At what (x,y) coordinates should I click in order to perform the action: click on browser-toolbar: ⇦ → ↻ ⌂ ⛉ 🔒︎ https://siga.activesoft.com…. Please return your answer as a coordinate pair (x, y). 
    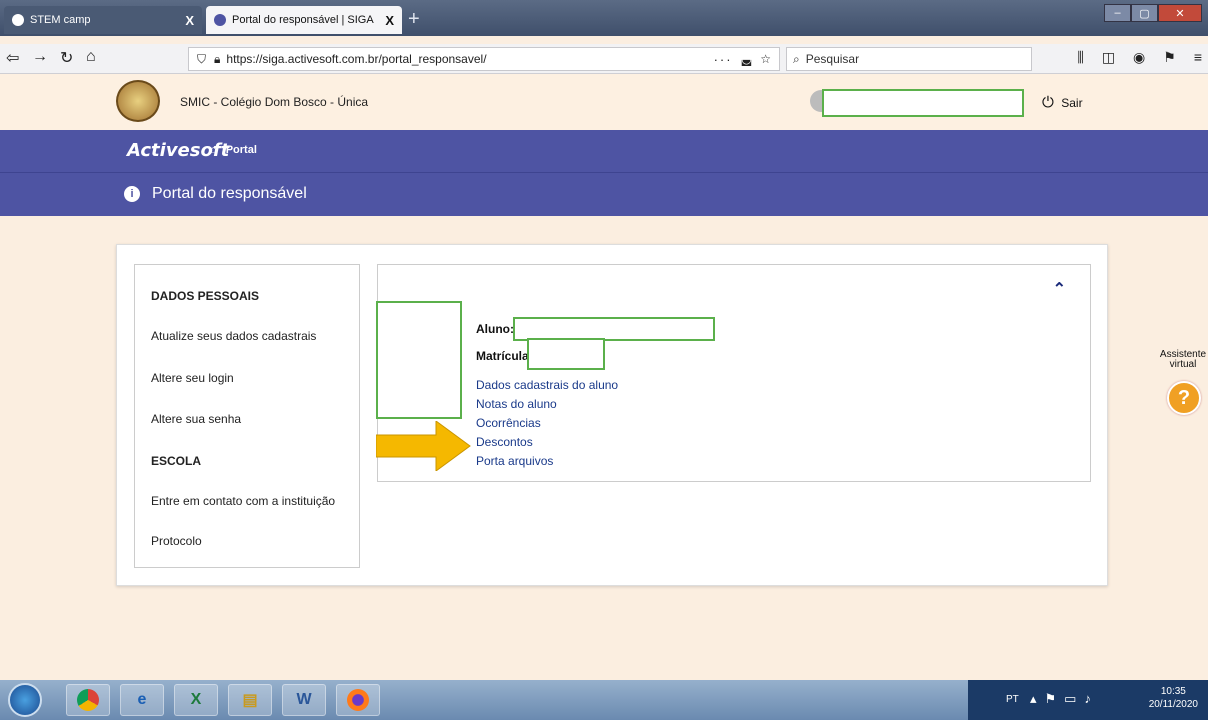
    Looking at the image, I should click on (604, 59).